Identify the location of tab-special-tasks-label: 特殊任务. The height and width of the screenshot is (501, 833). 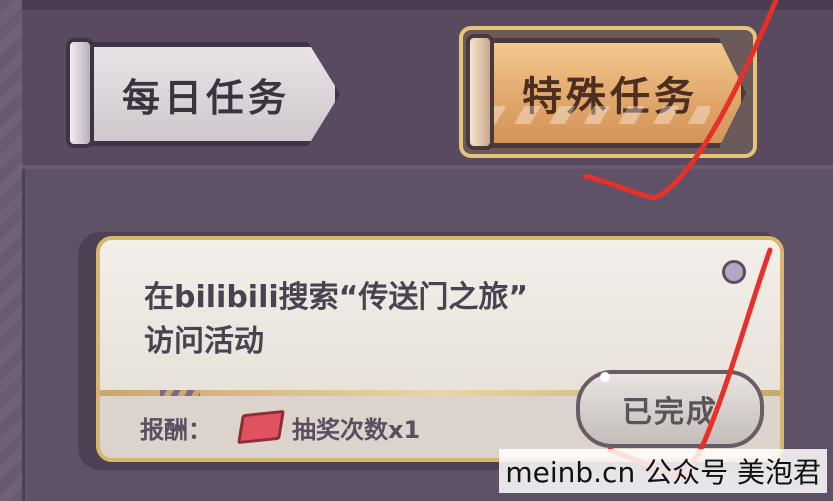
(610, 97).